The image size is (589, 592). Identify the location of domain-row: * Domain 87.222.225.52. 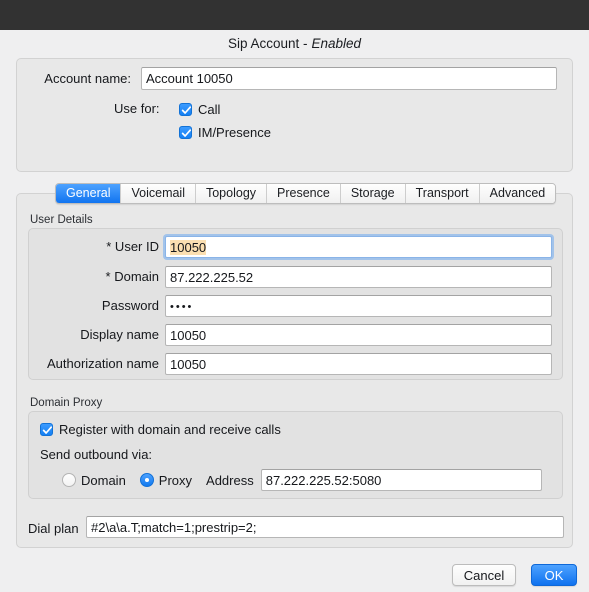
(329, 277).